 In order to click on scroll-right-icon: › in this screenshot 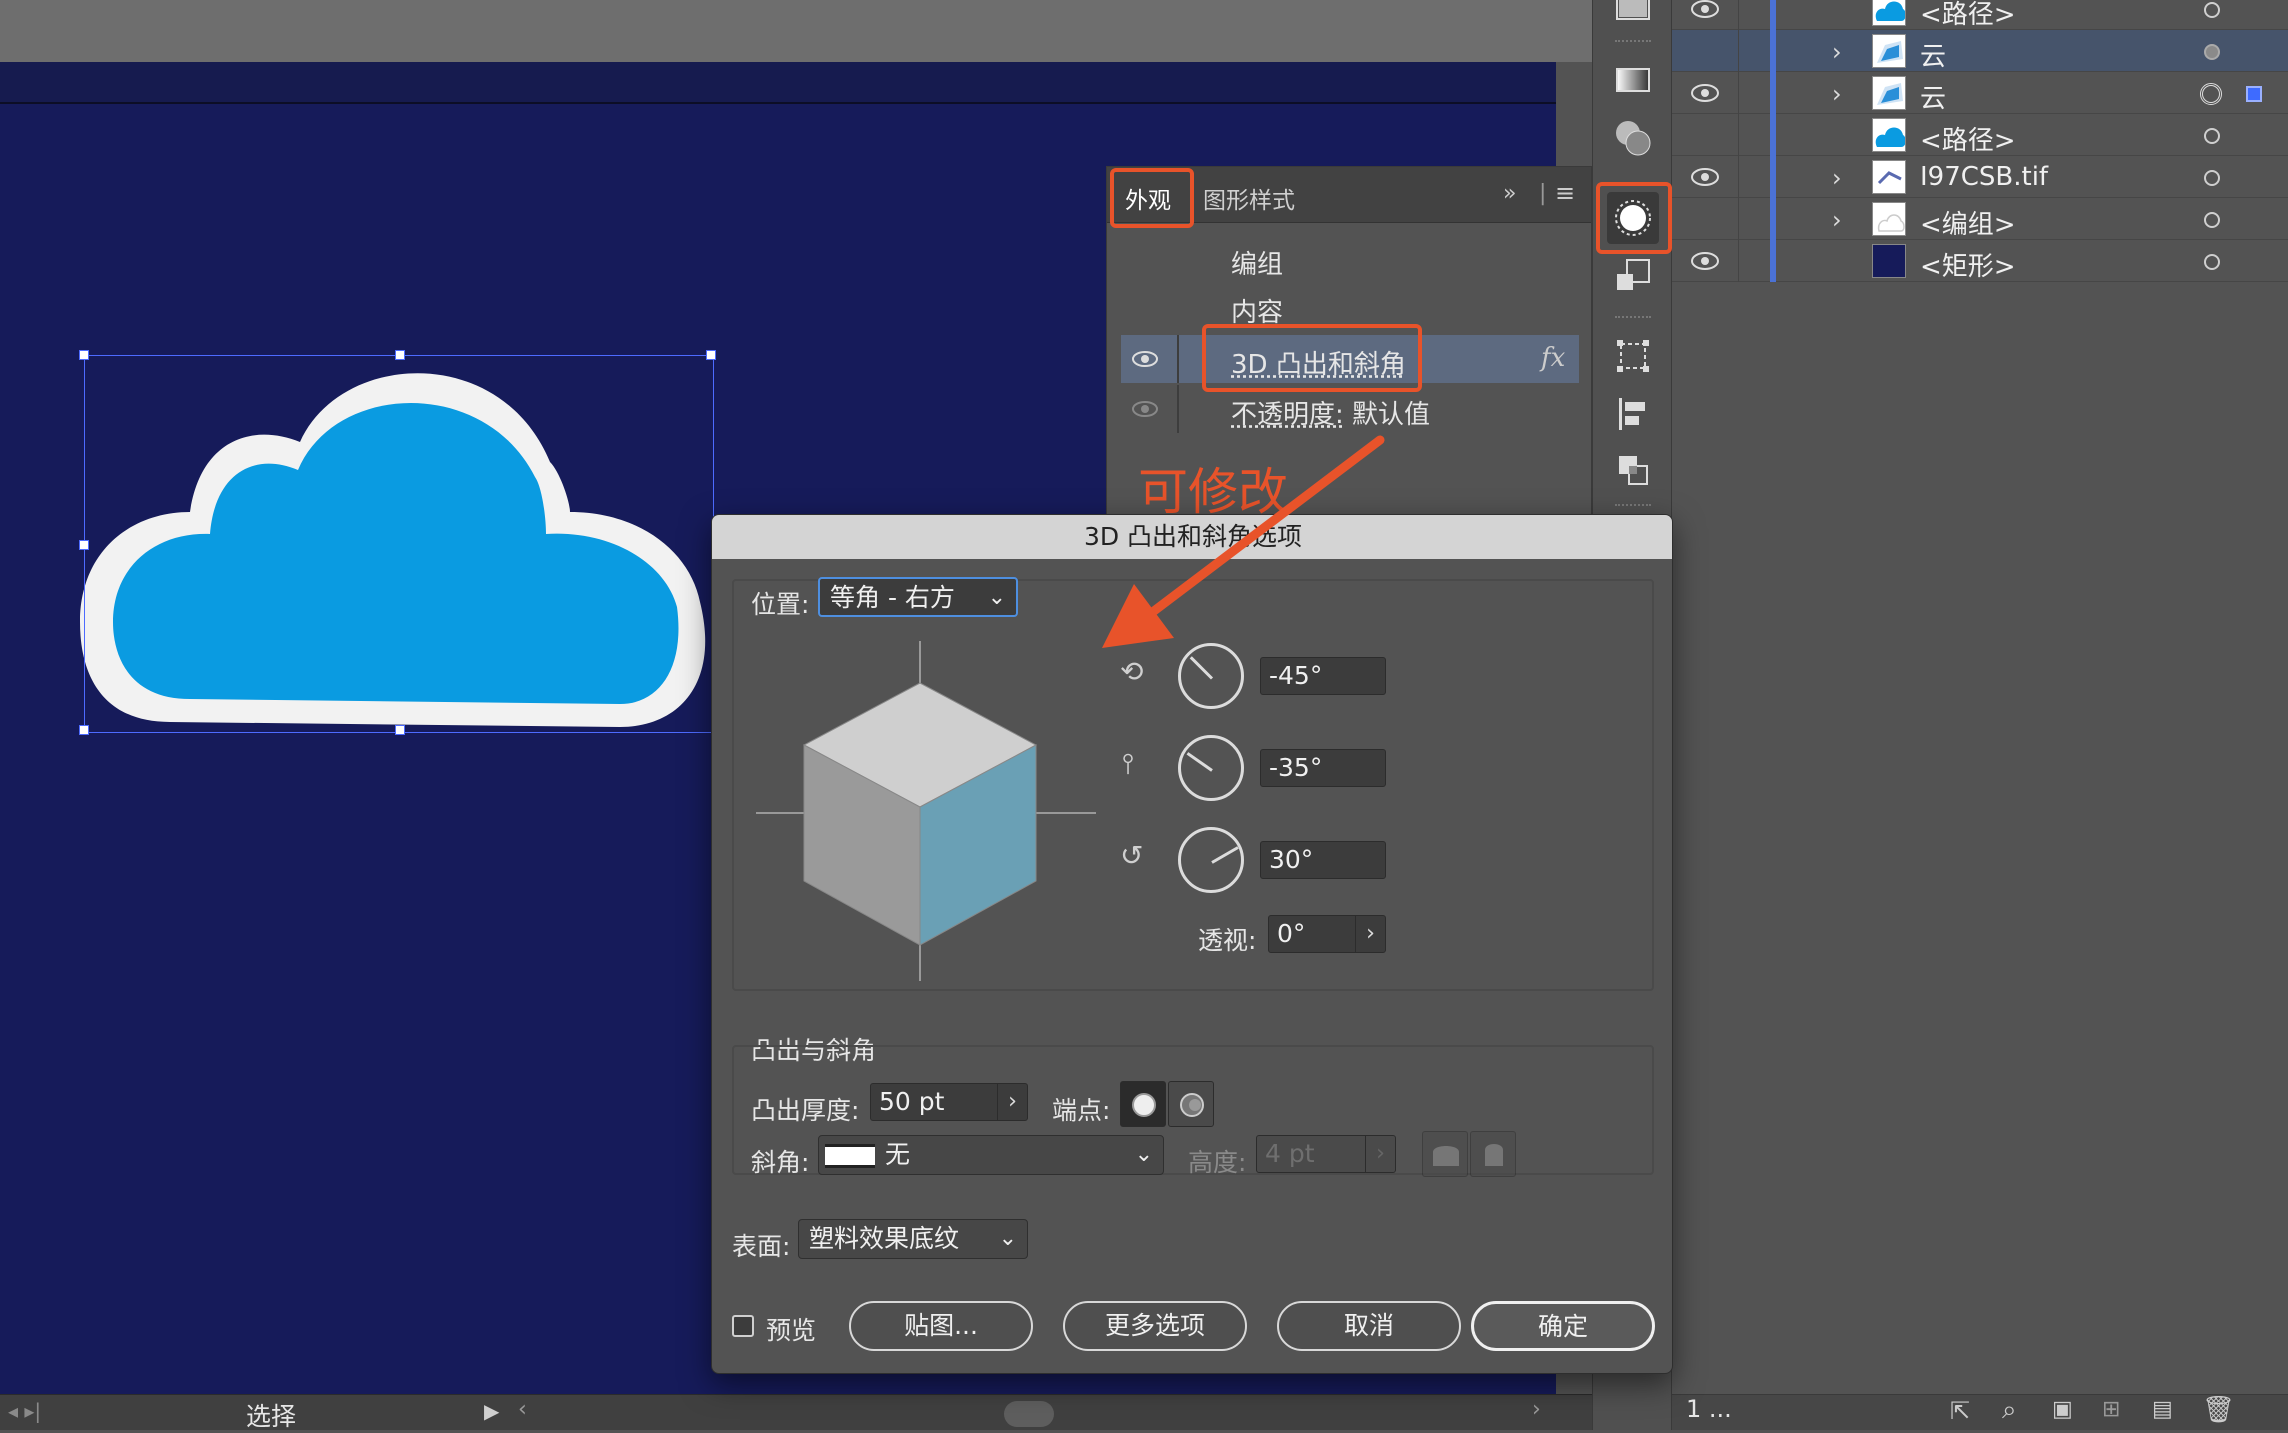, I will do `click(1536, 1409)`.